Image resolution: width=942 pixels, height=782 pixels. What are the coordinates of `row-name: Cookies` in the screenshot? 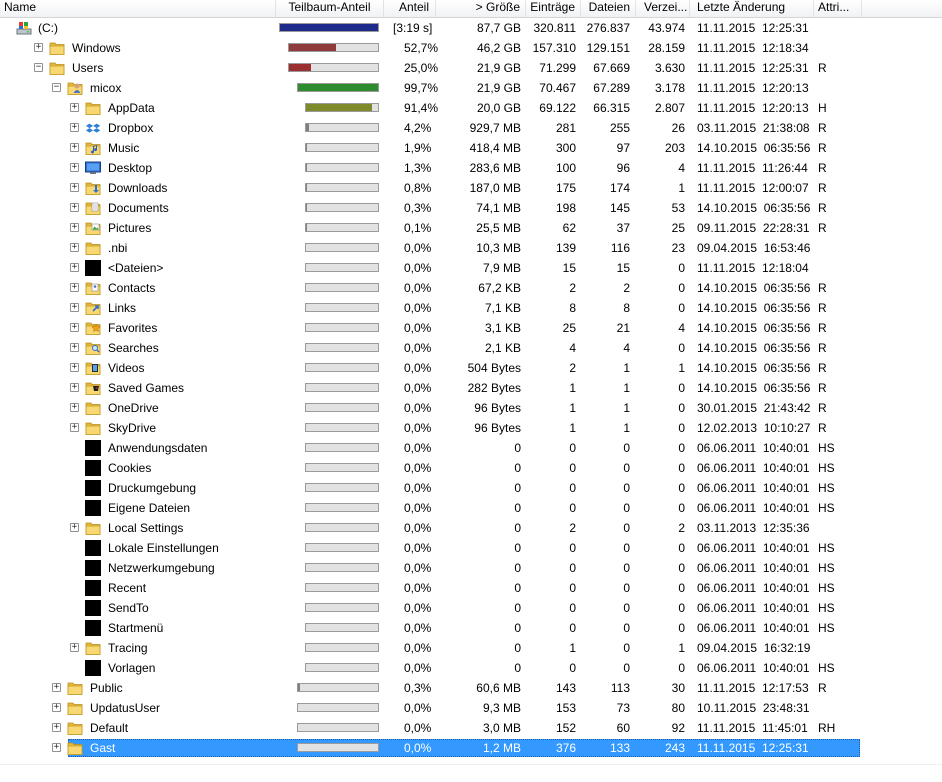 It's located at (129, 468).